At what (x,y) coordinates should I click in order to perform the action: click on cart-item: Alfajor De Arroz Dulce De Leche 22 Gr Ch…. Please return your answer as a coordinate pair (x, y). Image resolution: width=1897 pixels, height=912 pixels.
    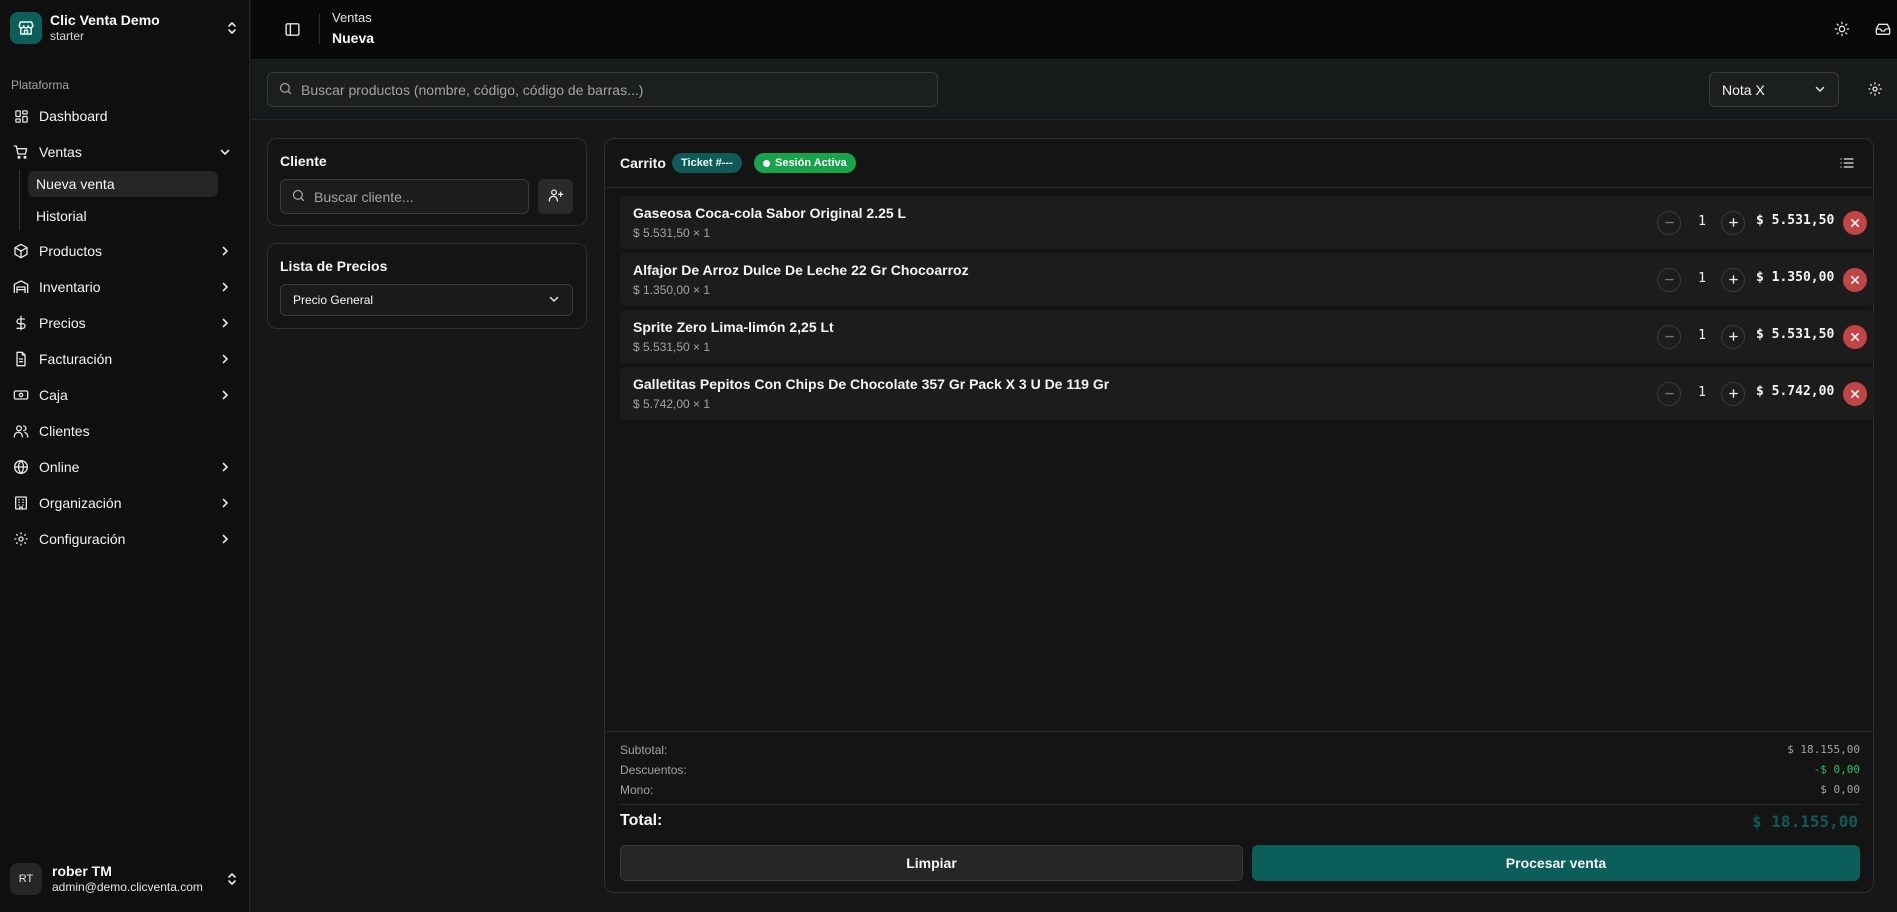
    Looking at the image, I should click on (1247, 279).